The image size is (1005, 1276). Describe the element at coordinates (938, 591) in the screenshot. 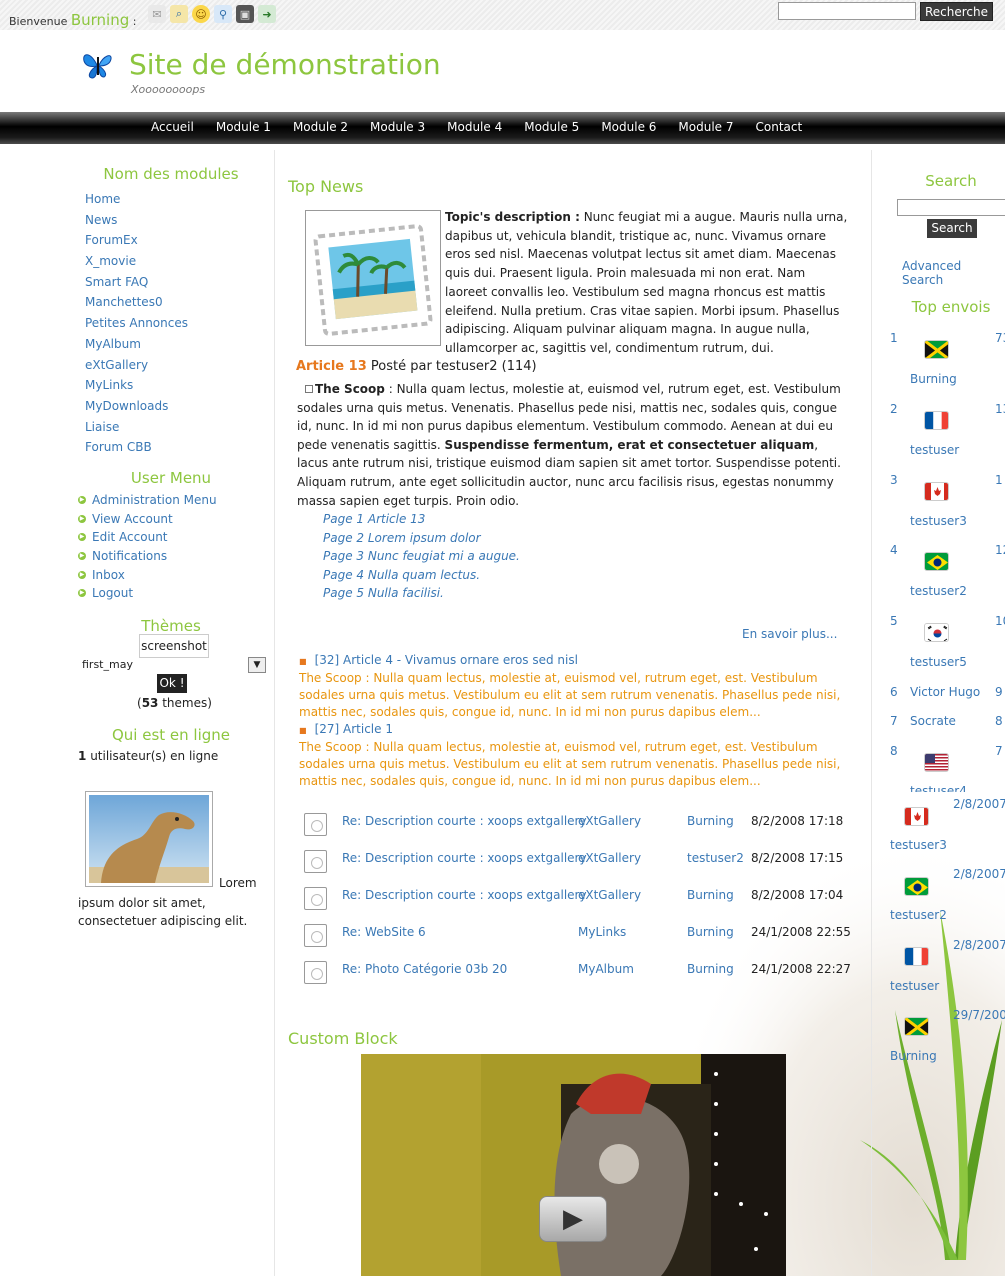

I see `top-user-name: testuser2` at that location.